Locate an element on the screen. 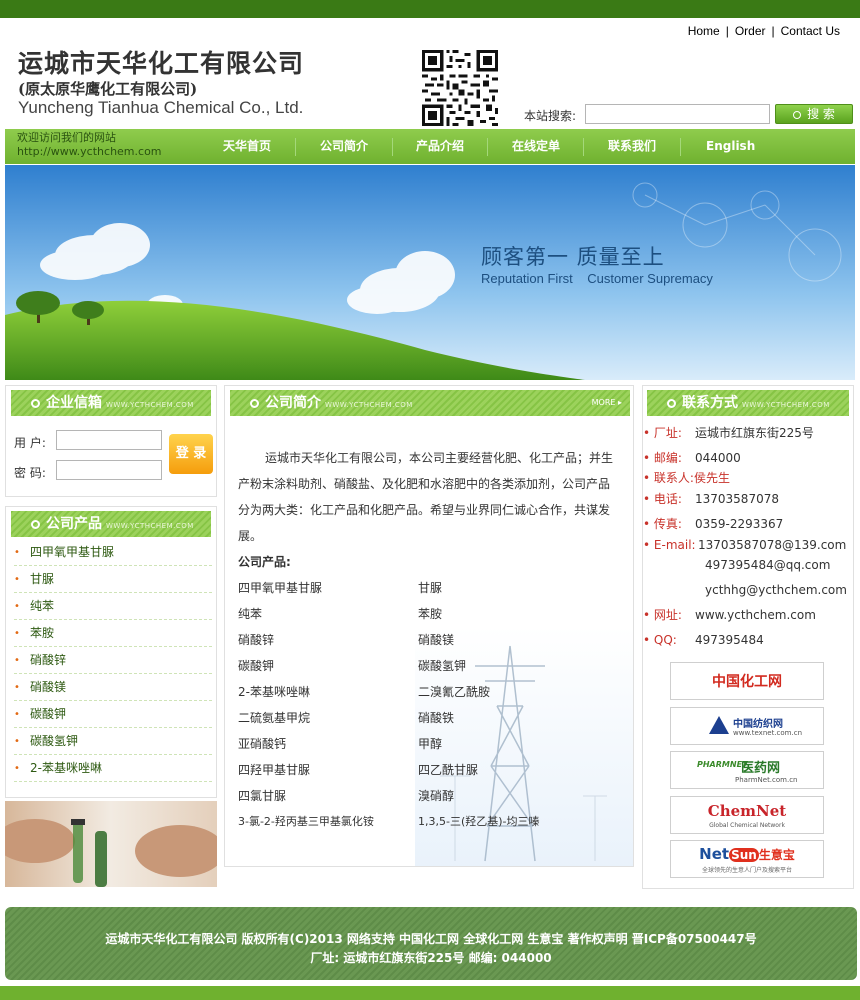 The height and width of the screenshot is (1000, 860). more-link: MORE ▸ is located at coordinates (607, 403).